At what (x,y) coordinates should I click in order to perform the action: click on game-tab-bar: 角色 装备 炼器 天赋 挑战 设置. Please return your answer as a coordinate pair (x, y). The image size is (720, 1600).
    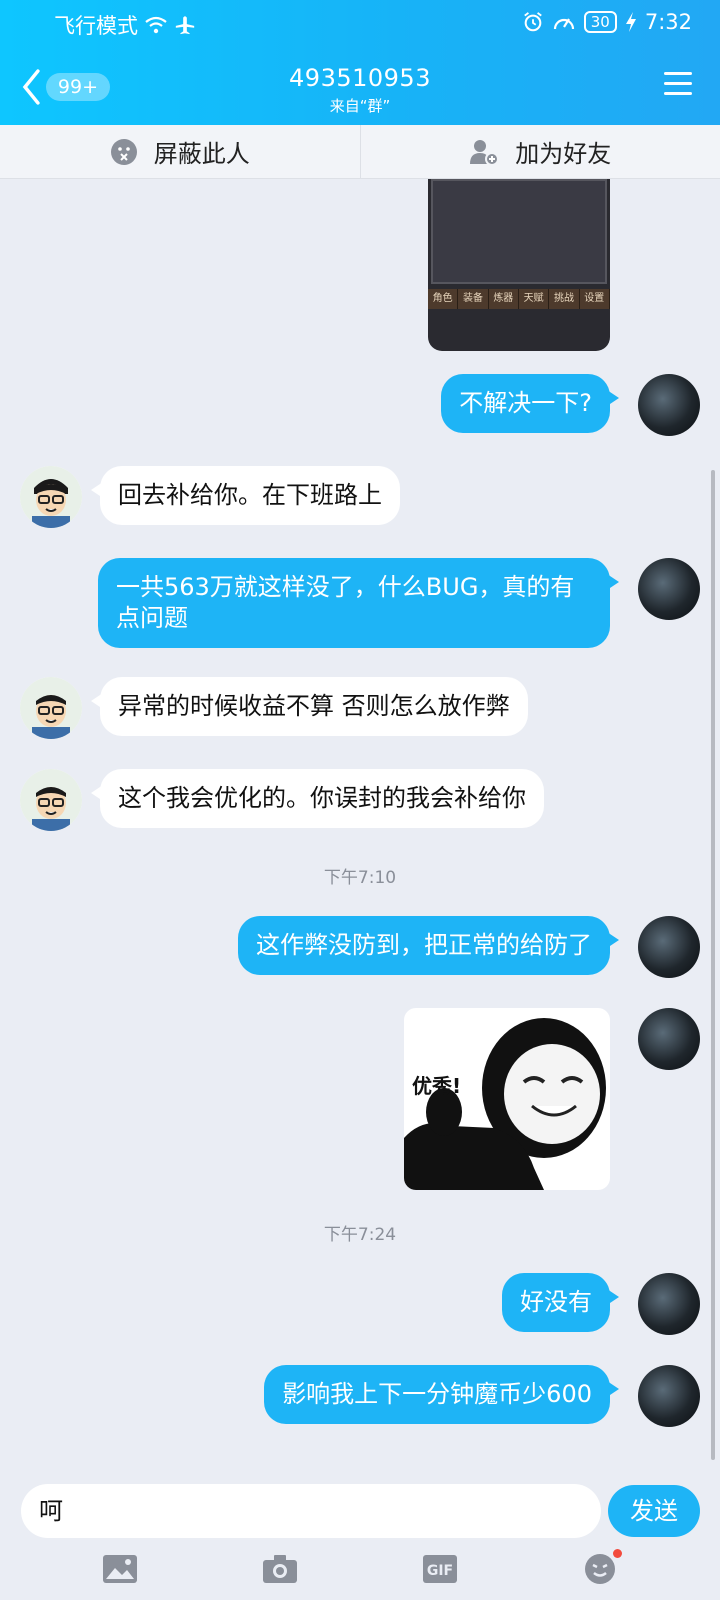
    Looking at the image, I should click on (519, 299).